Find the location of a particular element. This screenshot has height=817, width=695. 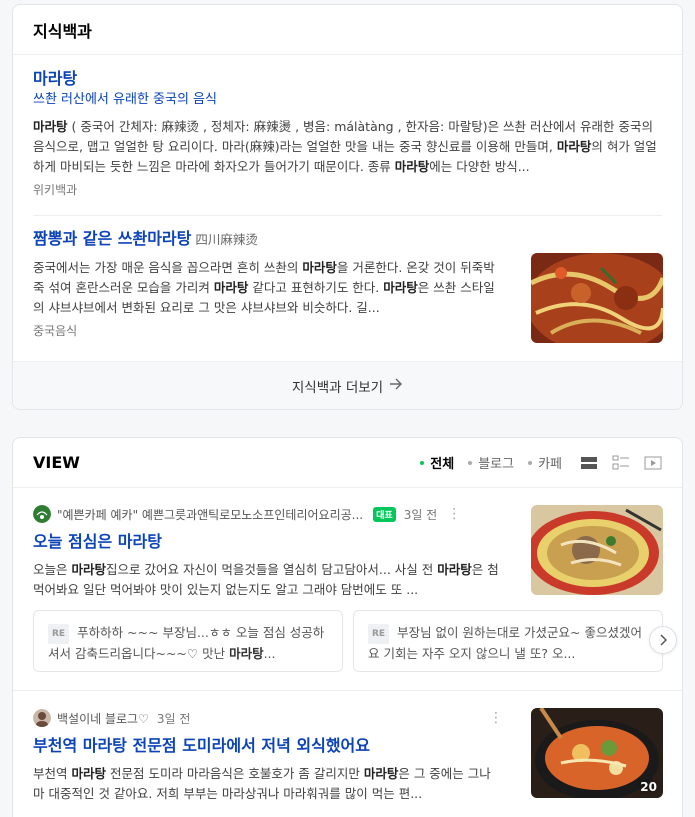

chevron-right-icon is located at coordinates (663, 640).